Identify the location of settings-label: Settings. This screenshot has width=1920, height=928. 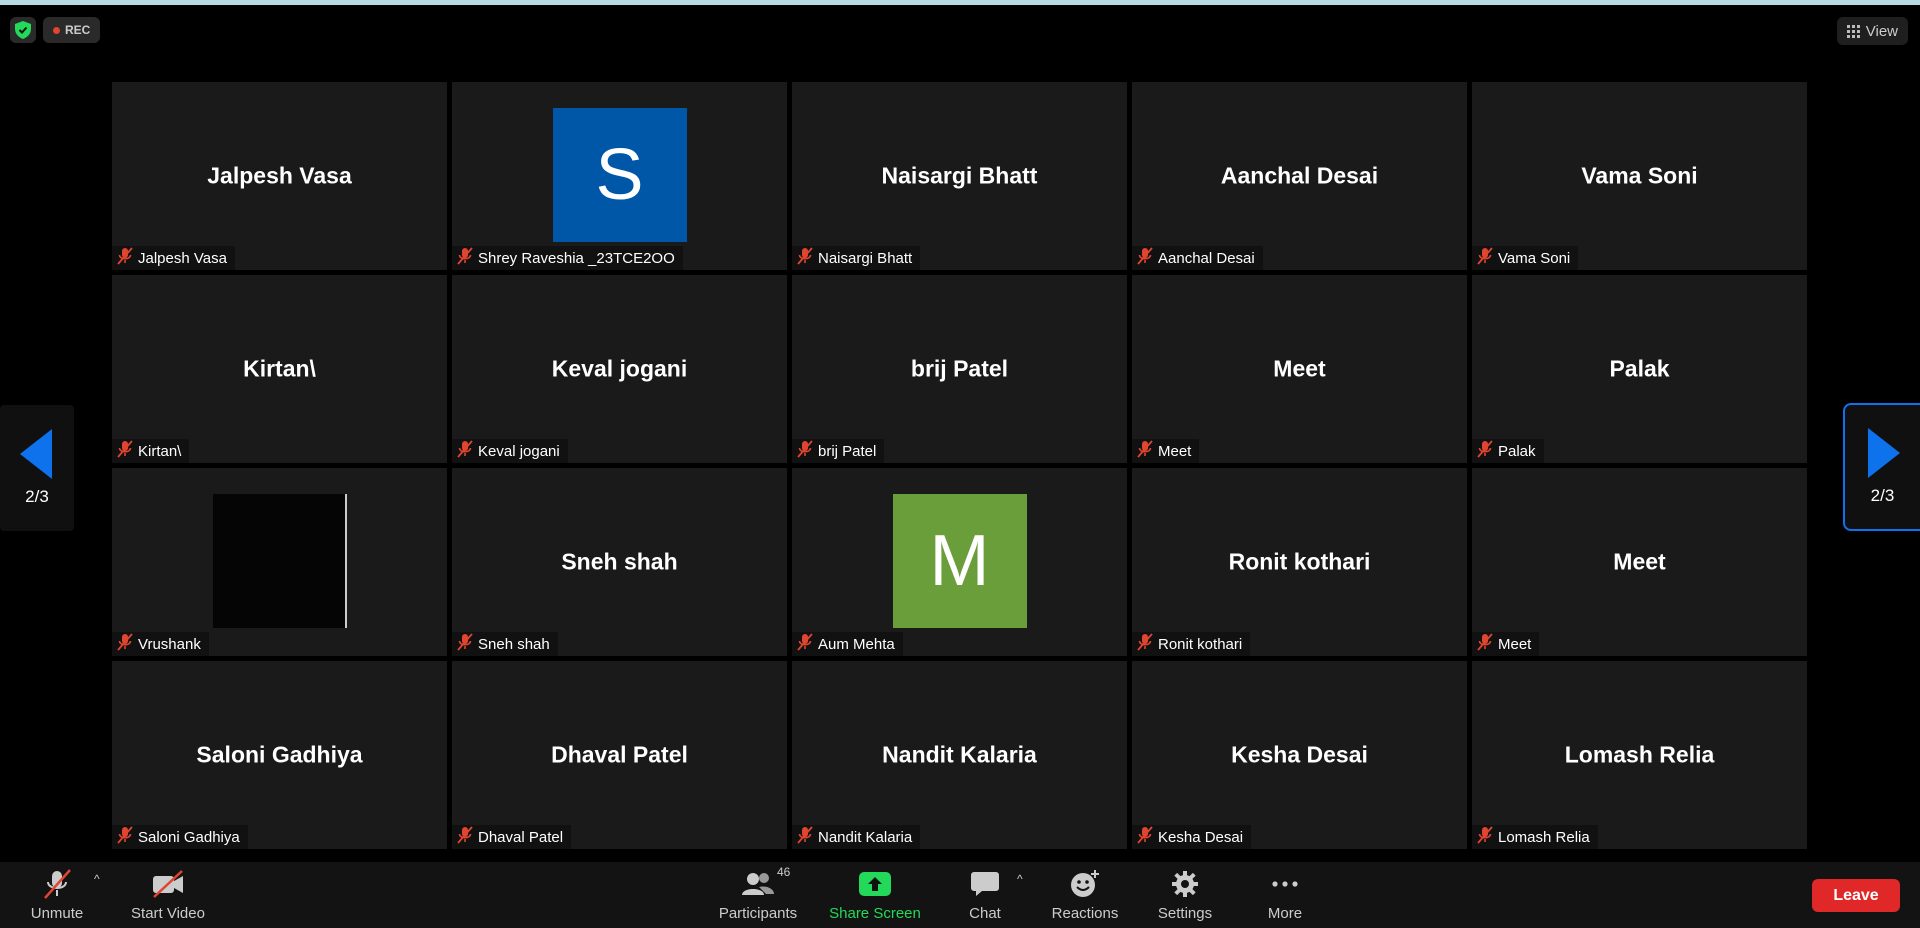
(1185, 913).